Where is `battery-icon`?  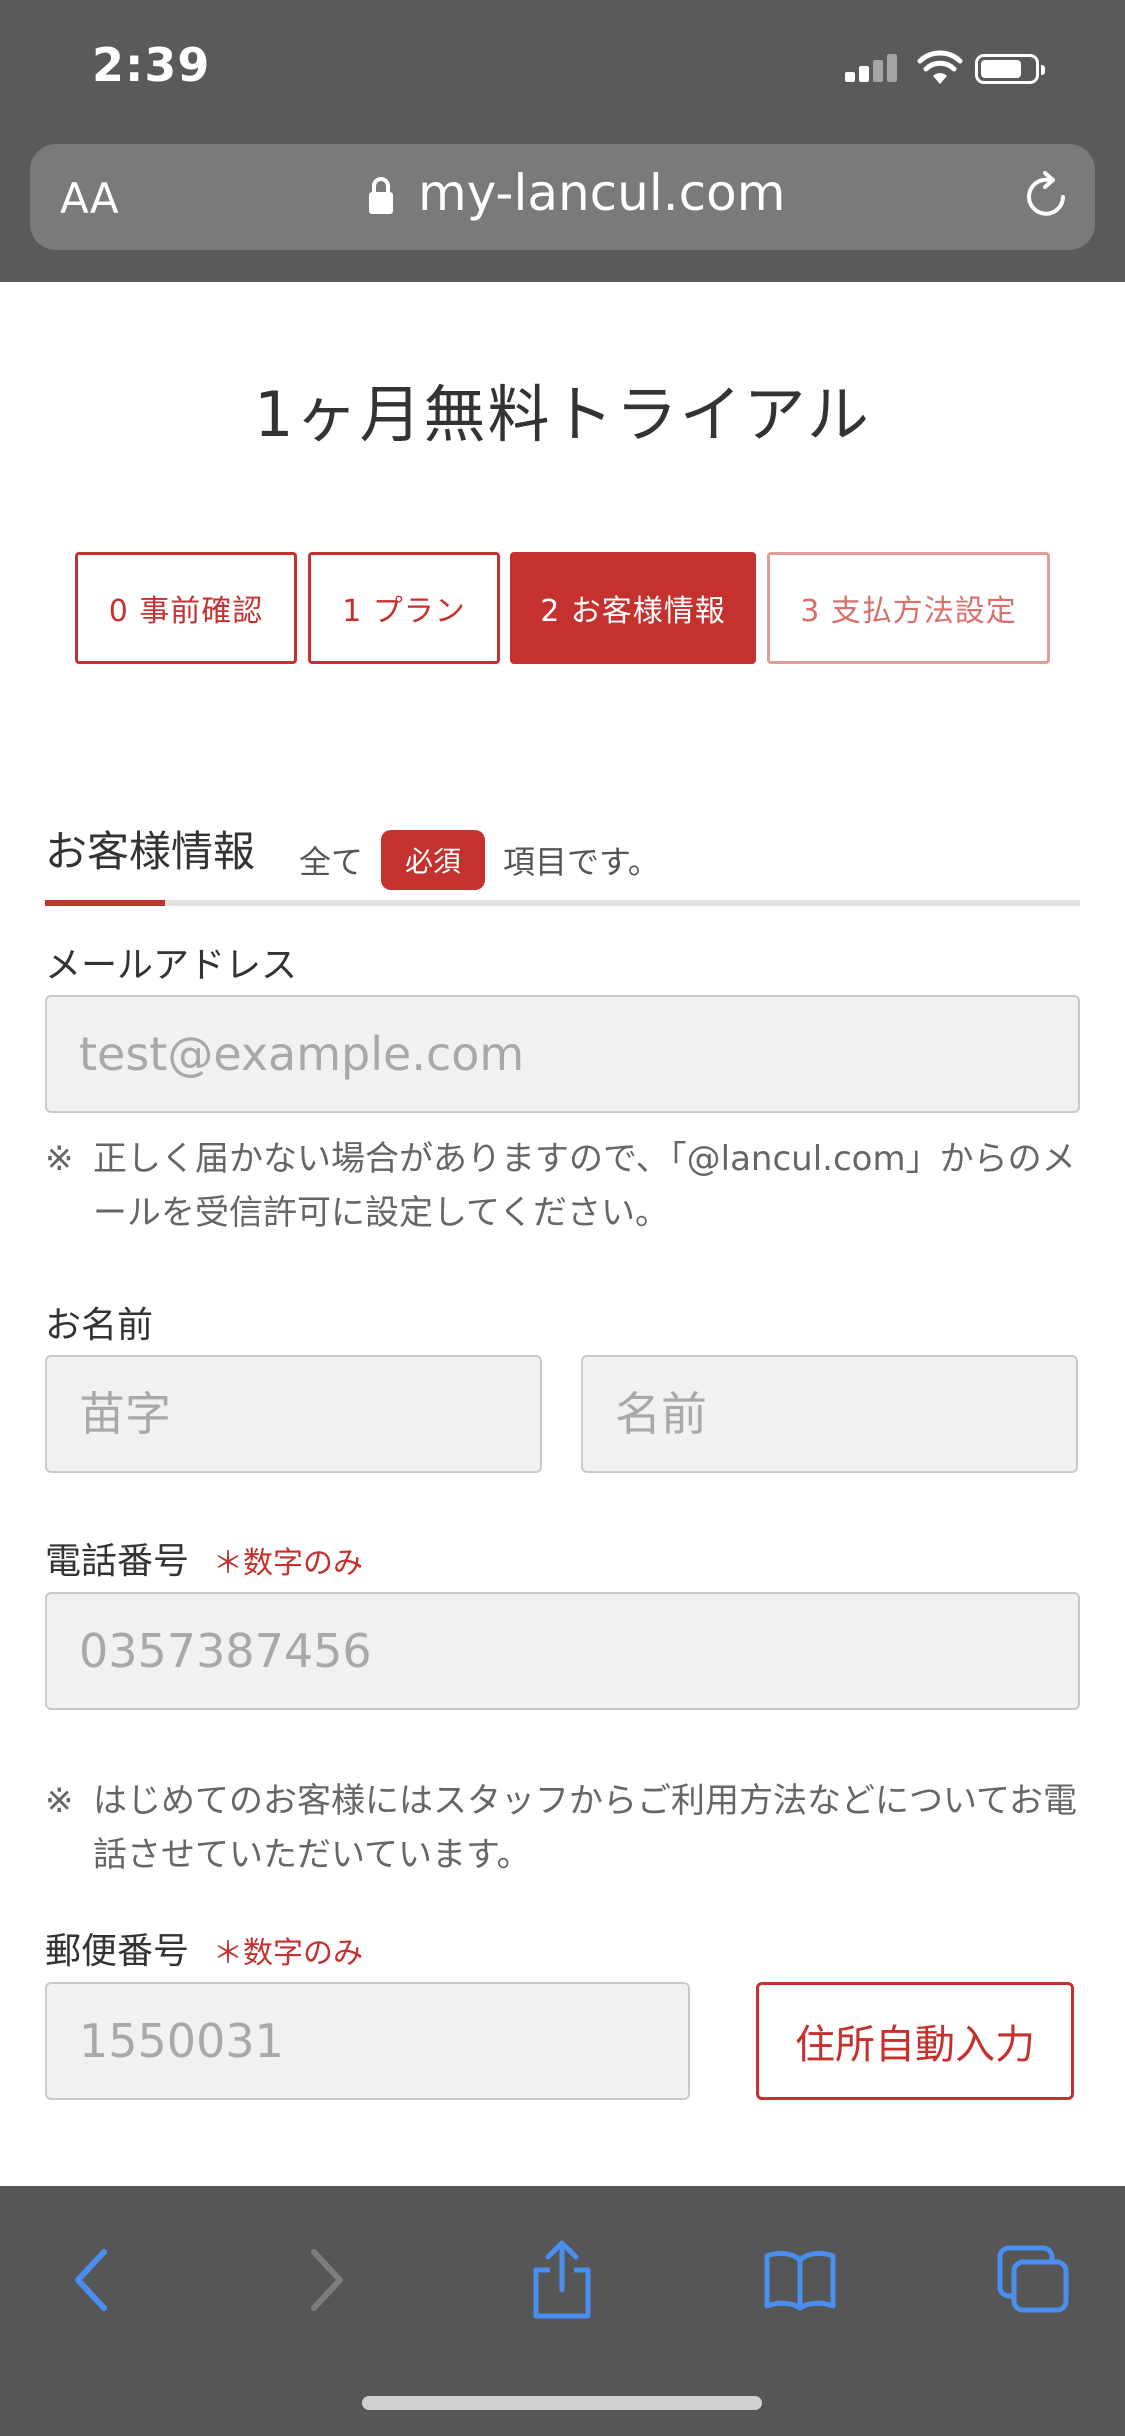
battery-icon is located at coordinates (1010, 69).